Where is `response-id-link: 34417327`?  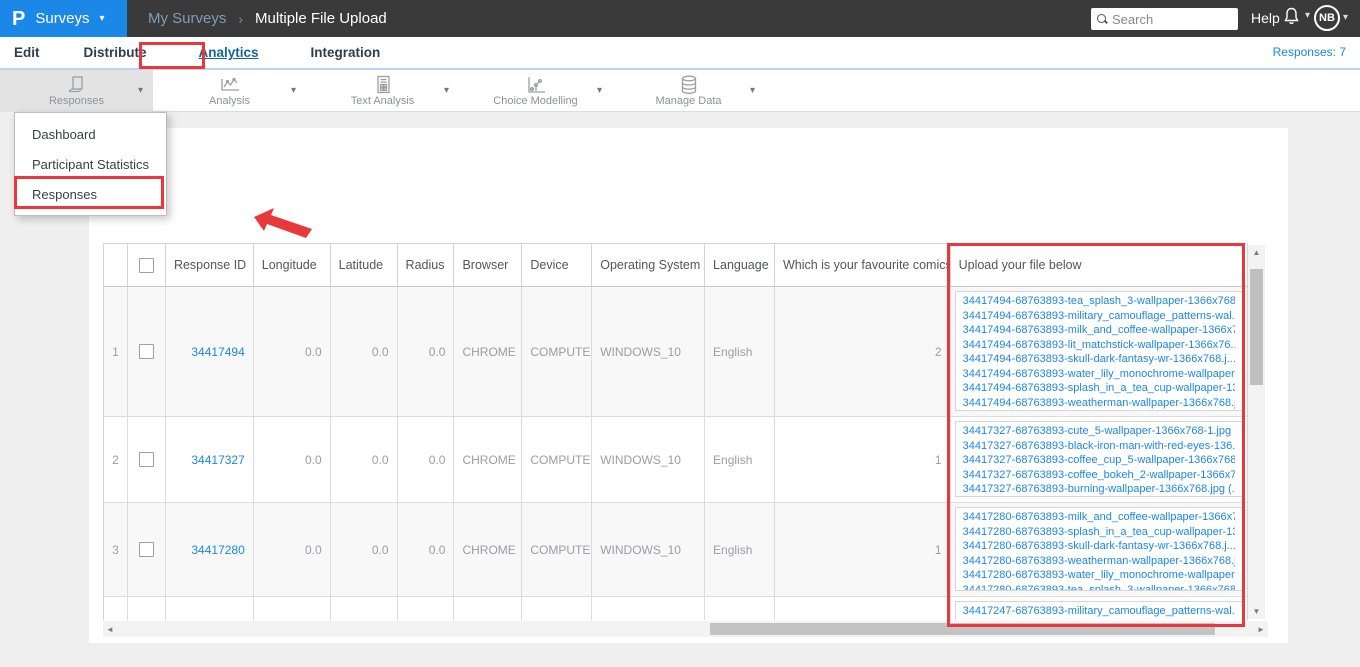
response-id-link: 34417327 is located at coordinates (217, 460).